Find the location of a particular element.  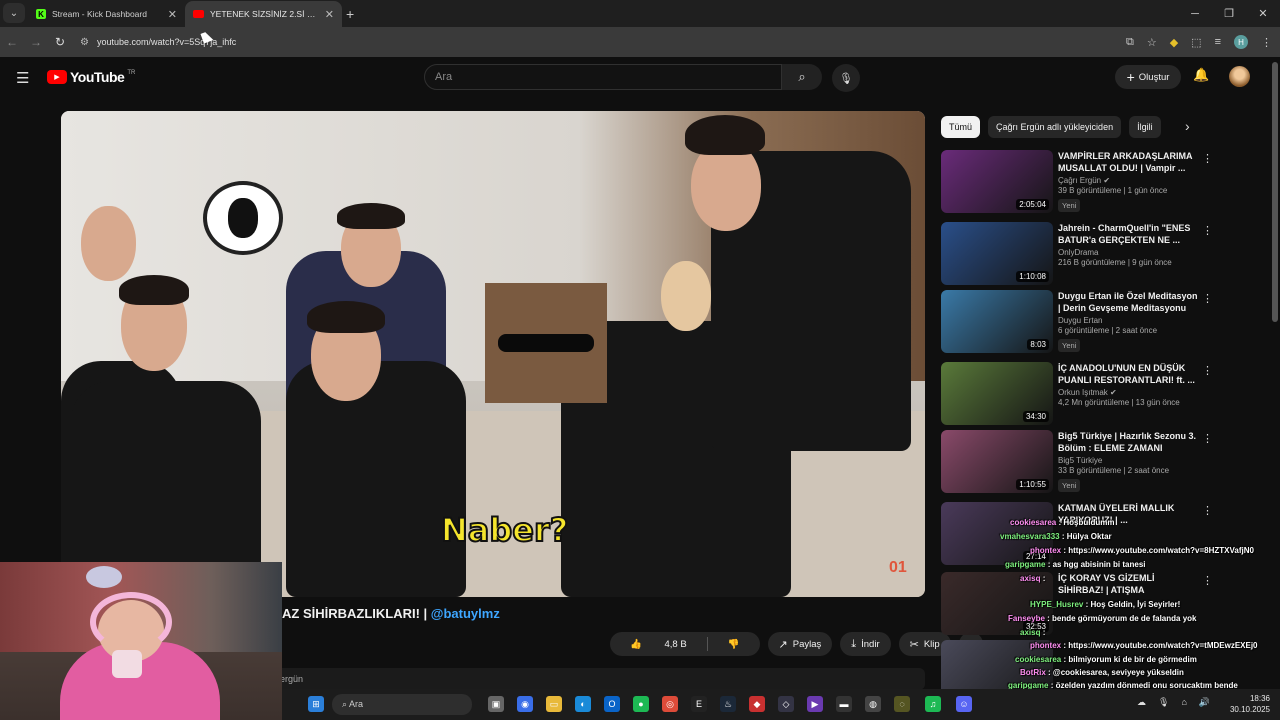

video-title-mention-link: @batuylmz is located at coordinates (465, 613).